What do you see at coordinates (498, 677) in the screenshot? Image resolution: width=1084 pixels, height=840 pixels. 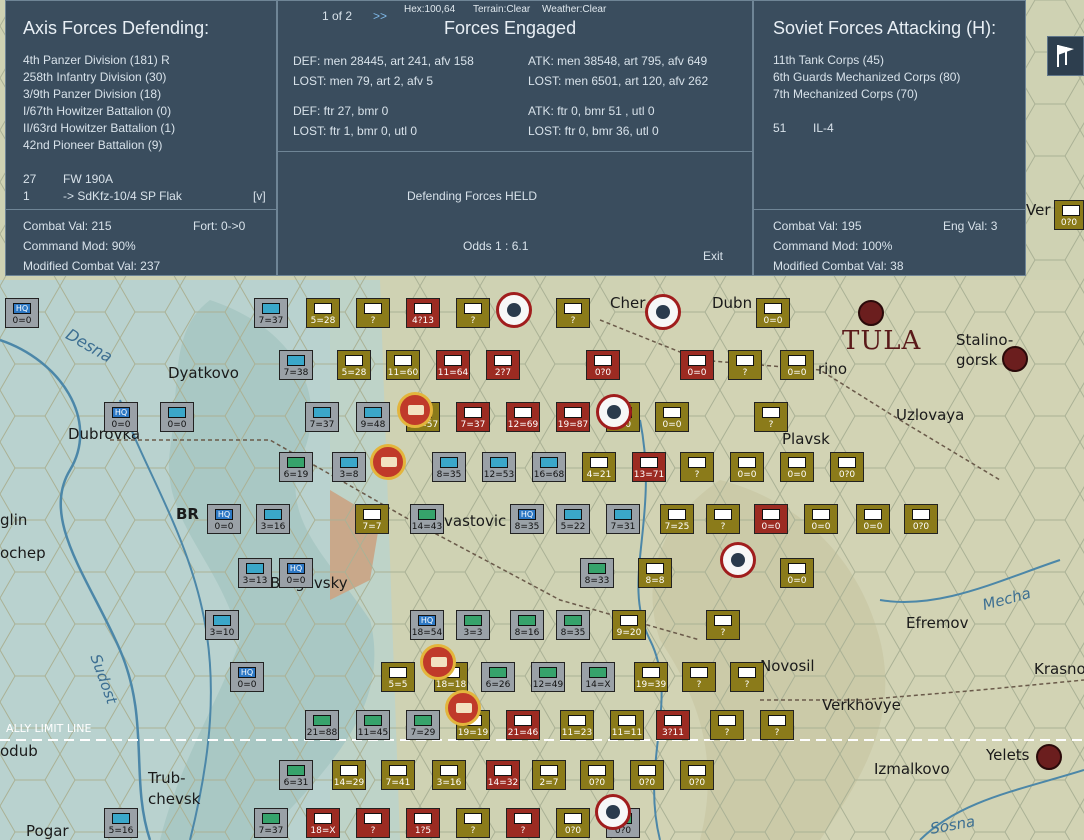 I see `unit-counter: 6=26` at bounding box center [498, 677].